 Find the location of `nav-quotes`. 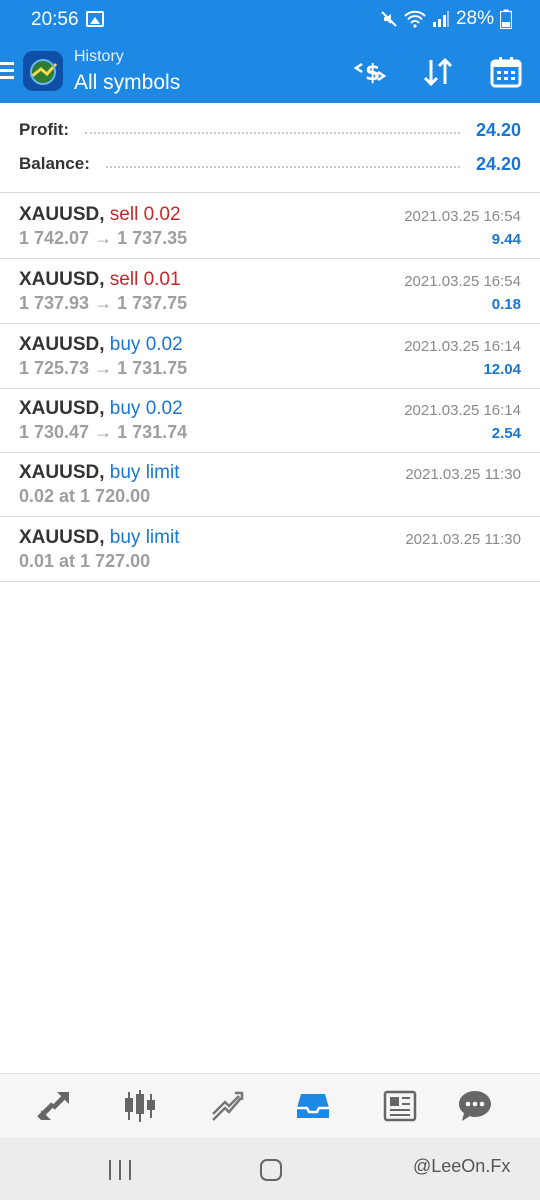

nav-quotes is located at coordinates (53, 1106).